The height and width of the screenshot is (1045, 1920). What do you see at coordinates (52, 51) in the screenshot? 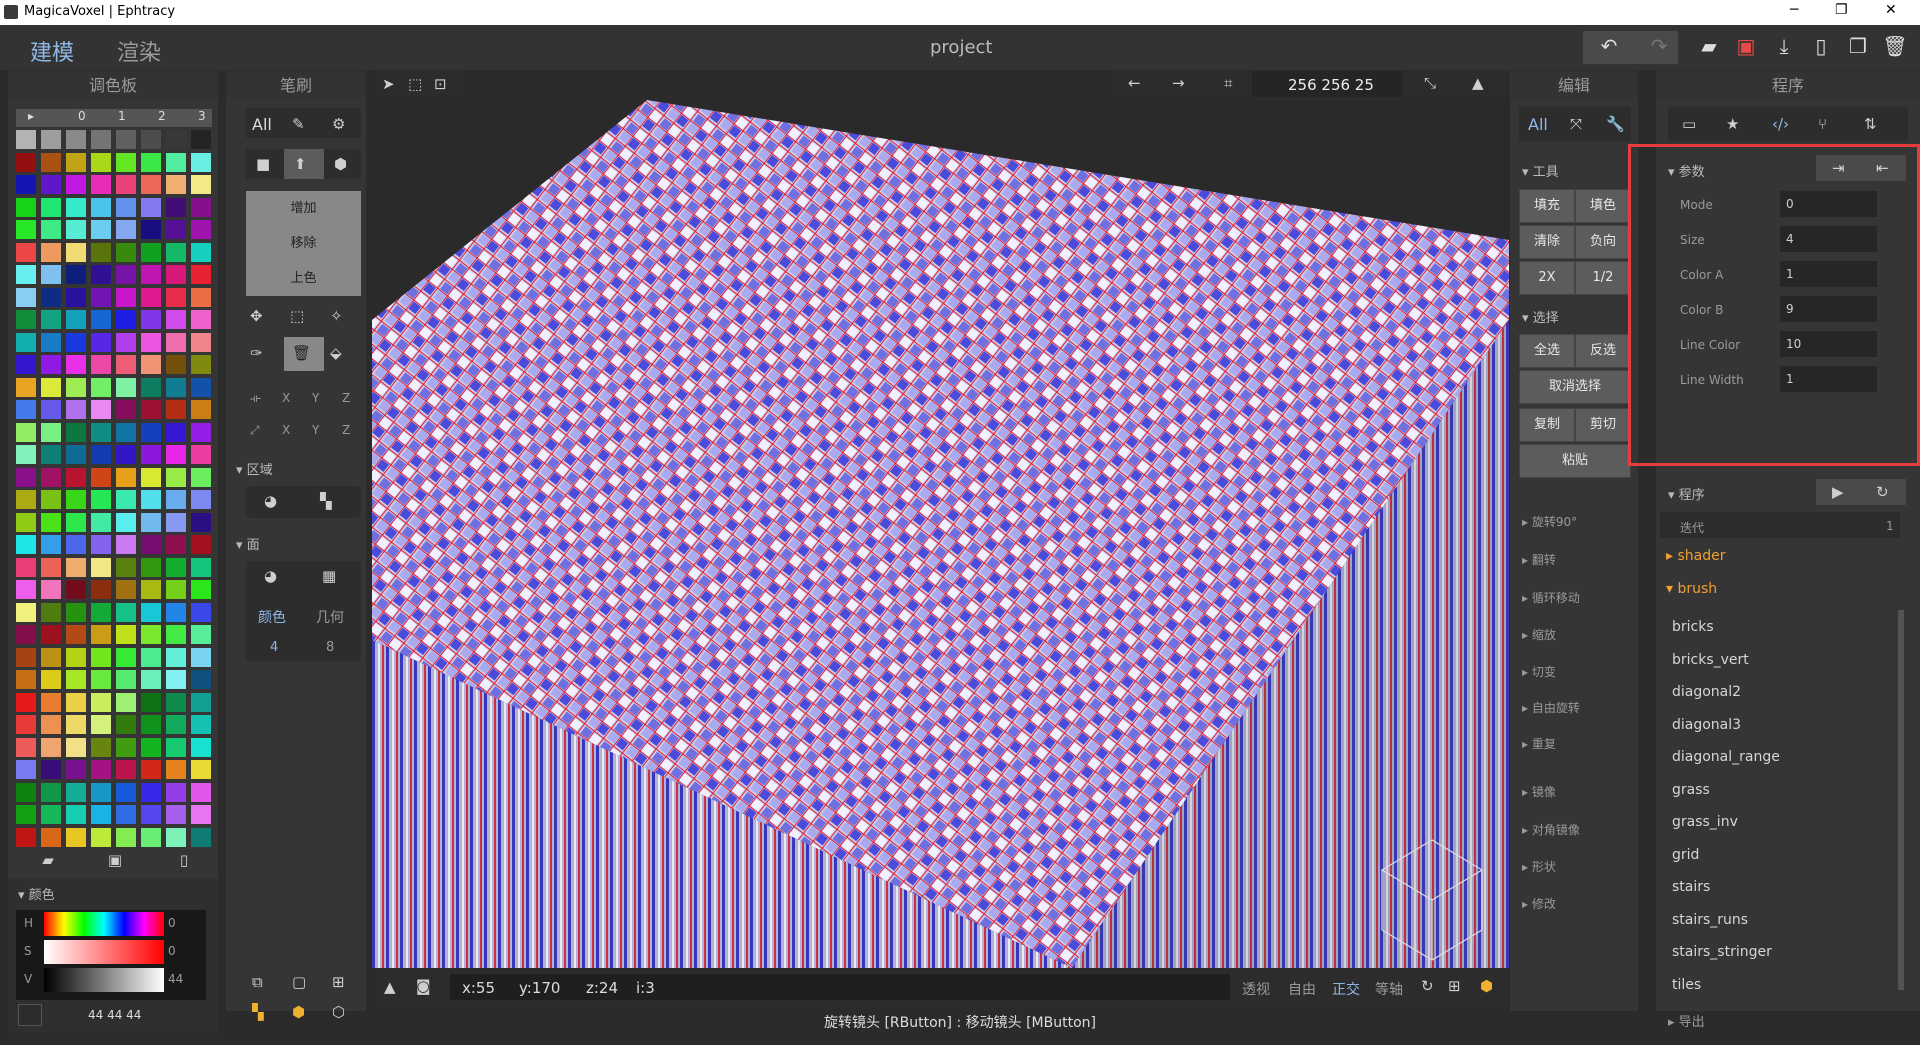
I see `tab-model: 建模` at bounding box center [52, 51].